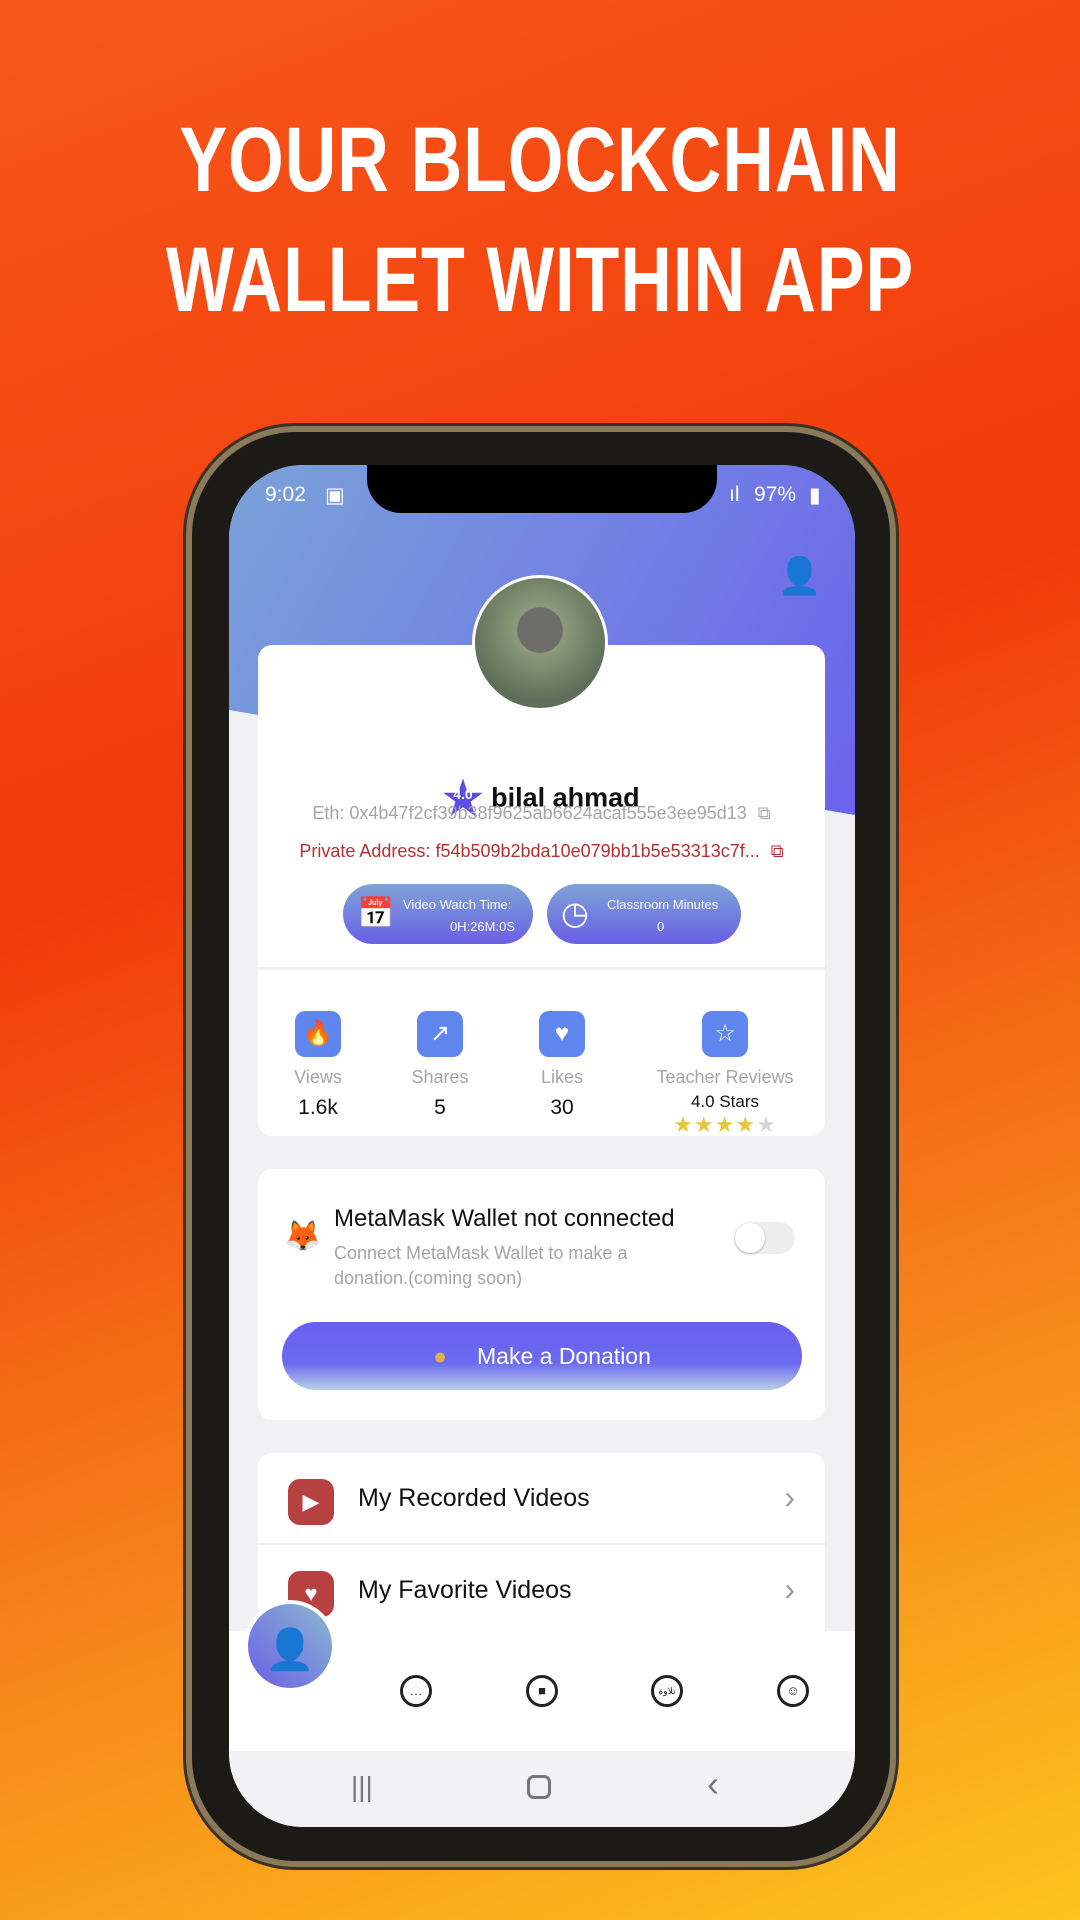 The width and height of the screenshot is (1080, 1920). I want to click on stat-value: 4.0 Stars, so click(725, 1101).